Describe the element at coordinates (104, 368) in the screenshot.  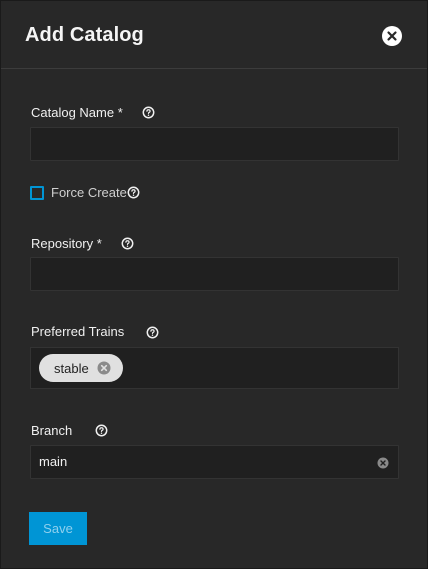
I see `remove-chip-icon` at that location.